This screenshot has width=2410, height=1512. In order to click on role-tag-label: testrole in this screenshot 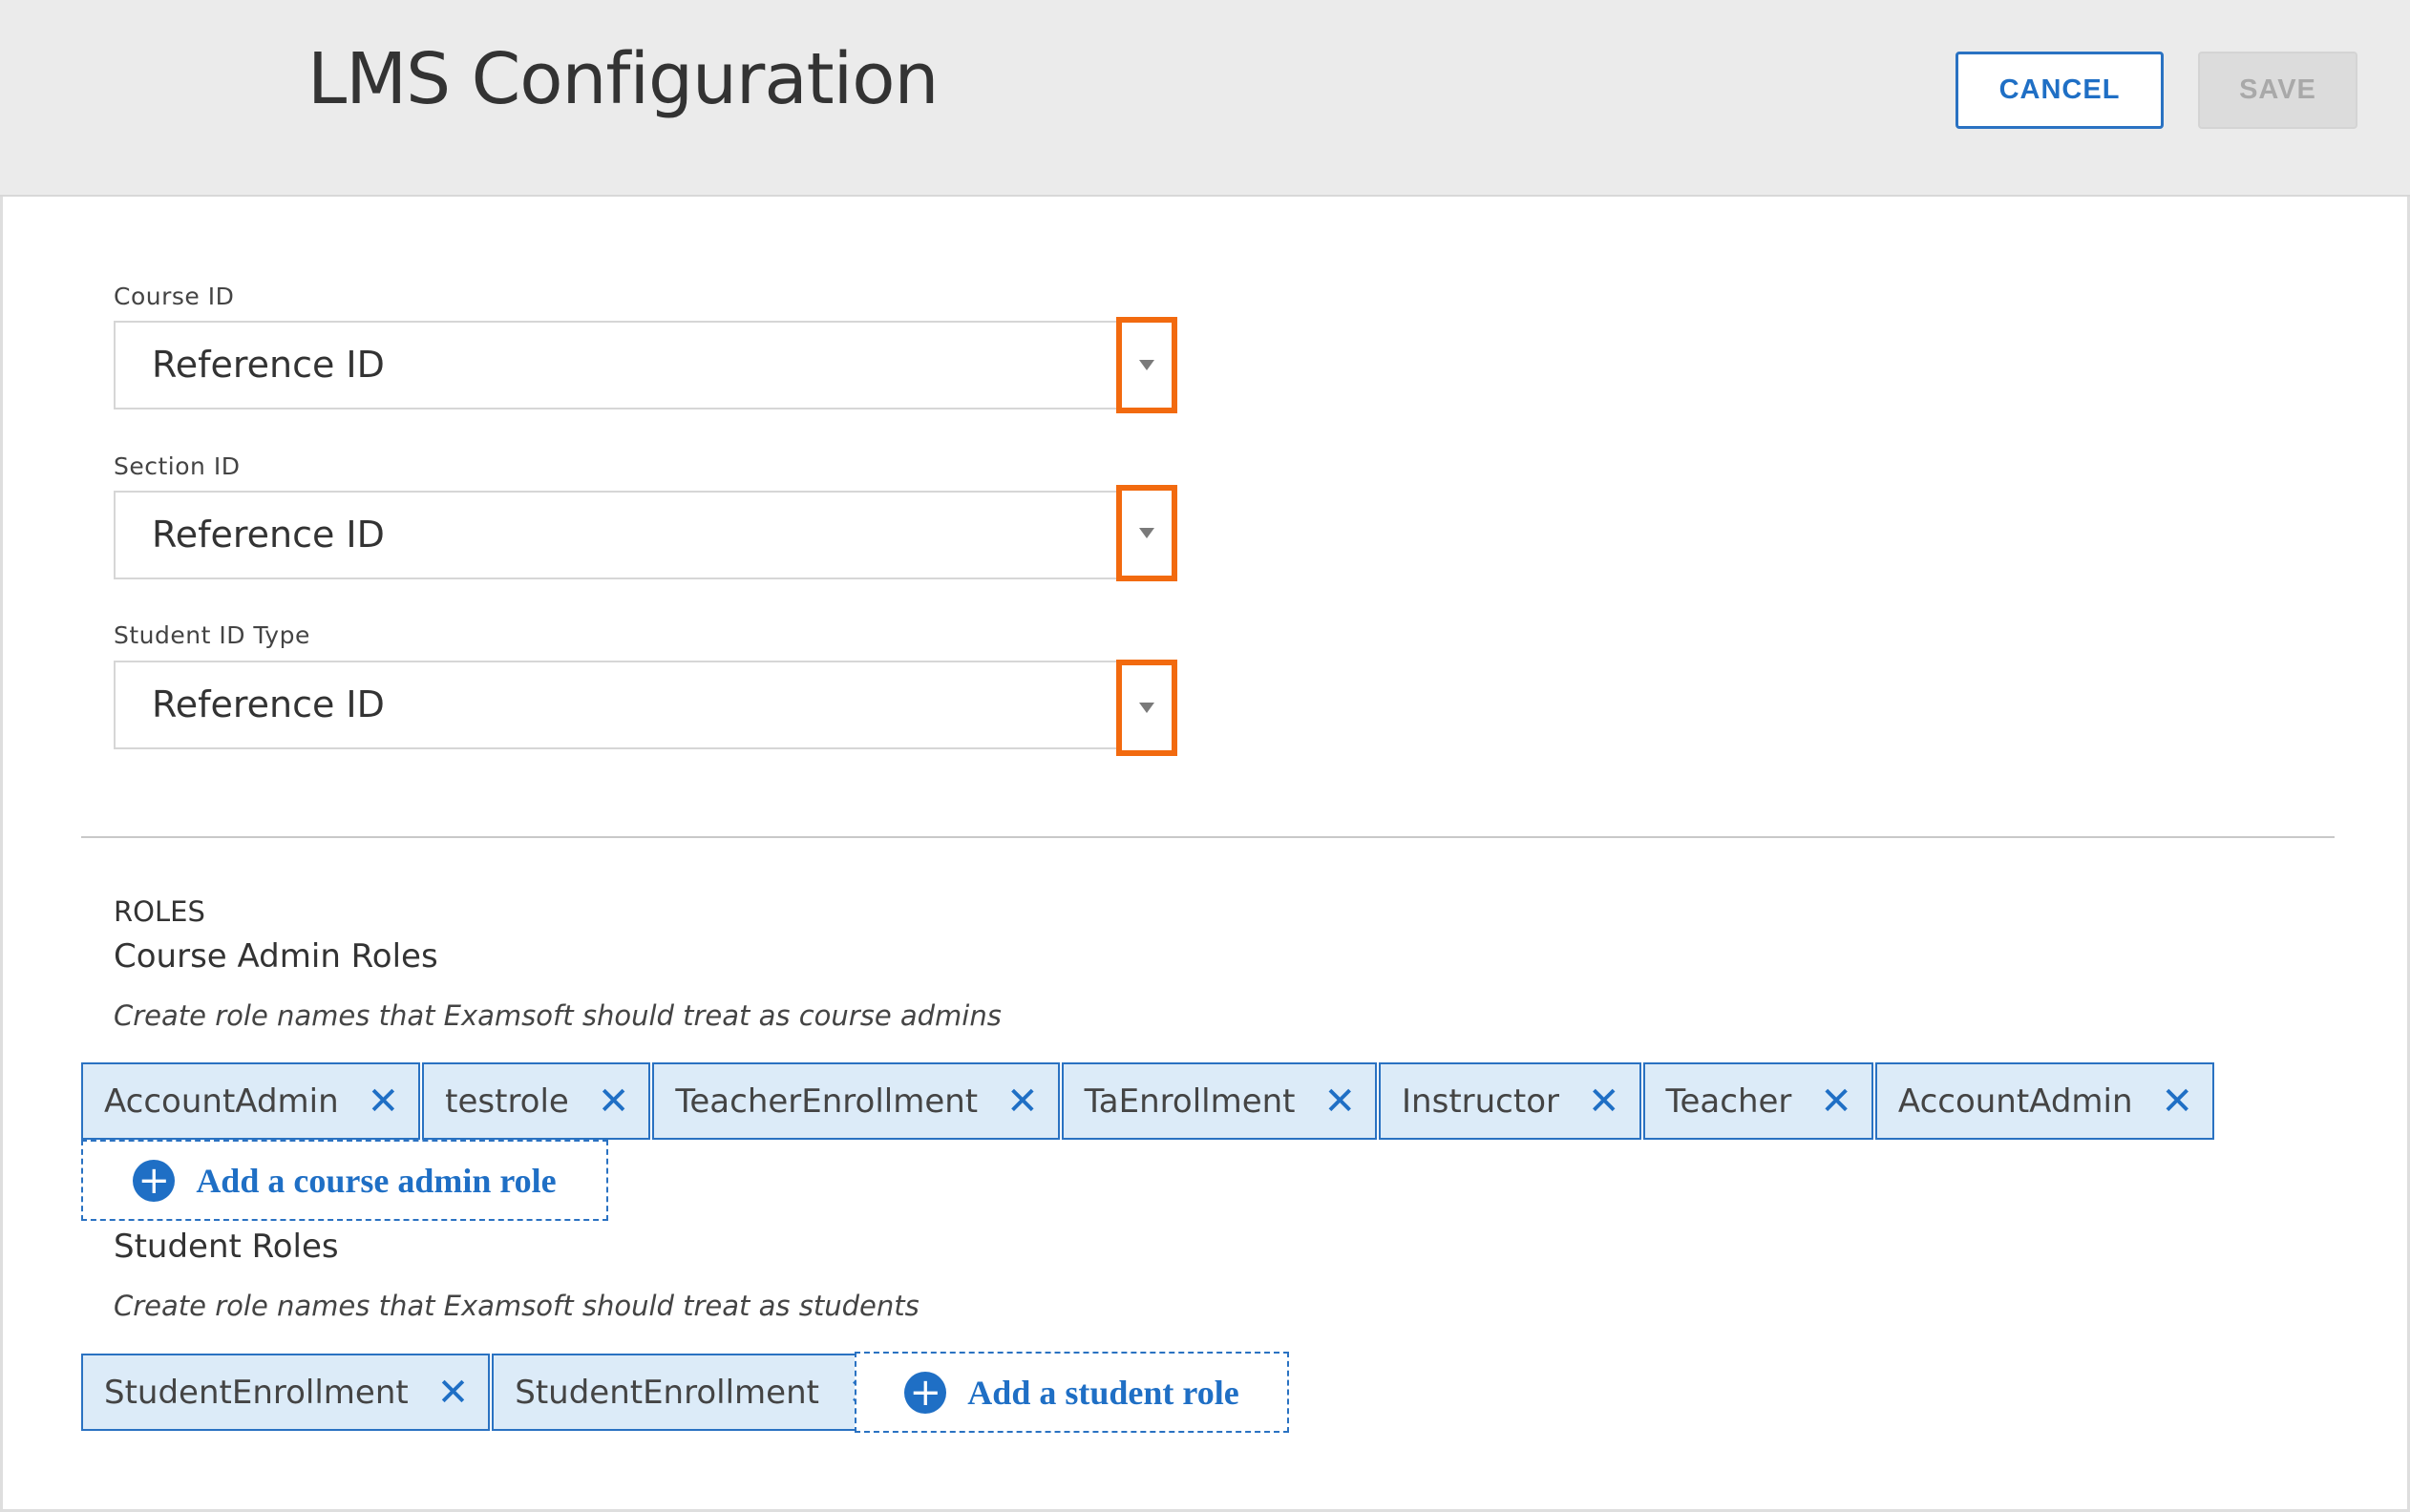, I will do `click(507, 1101)`.